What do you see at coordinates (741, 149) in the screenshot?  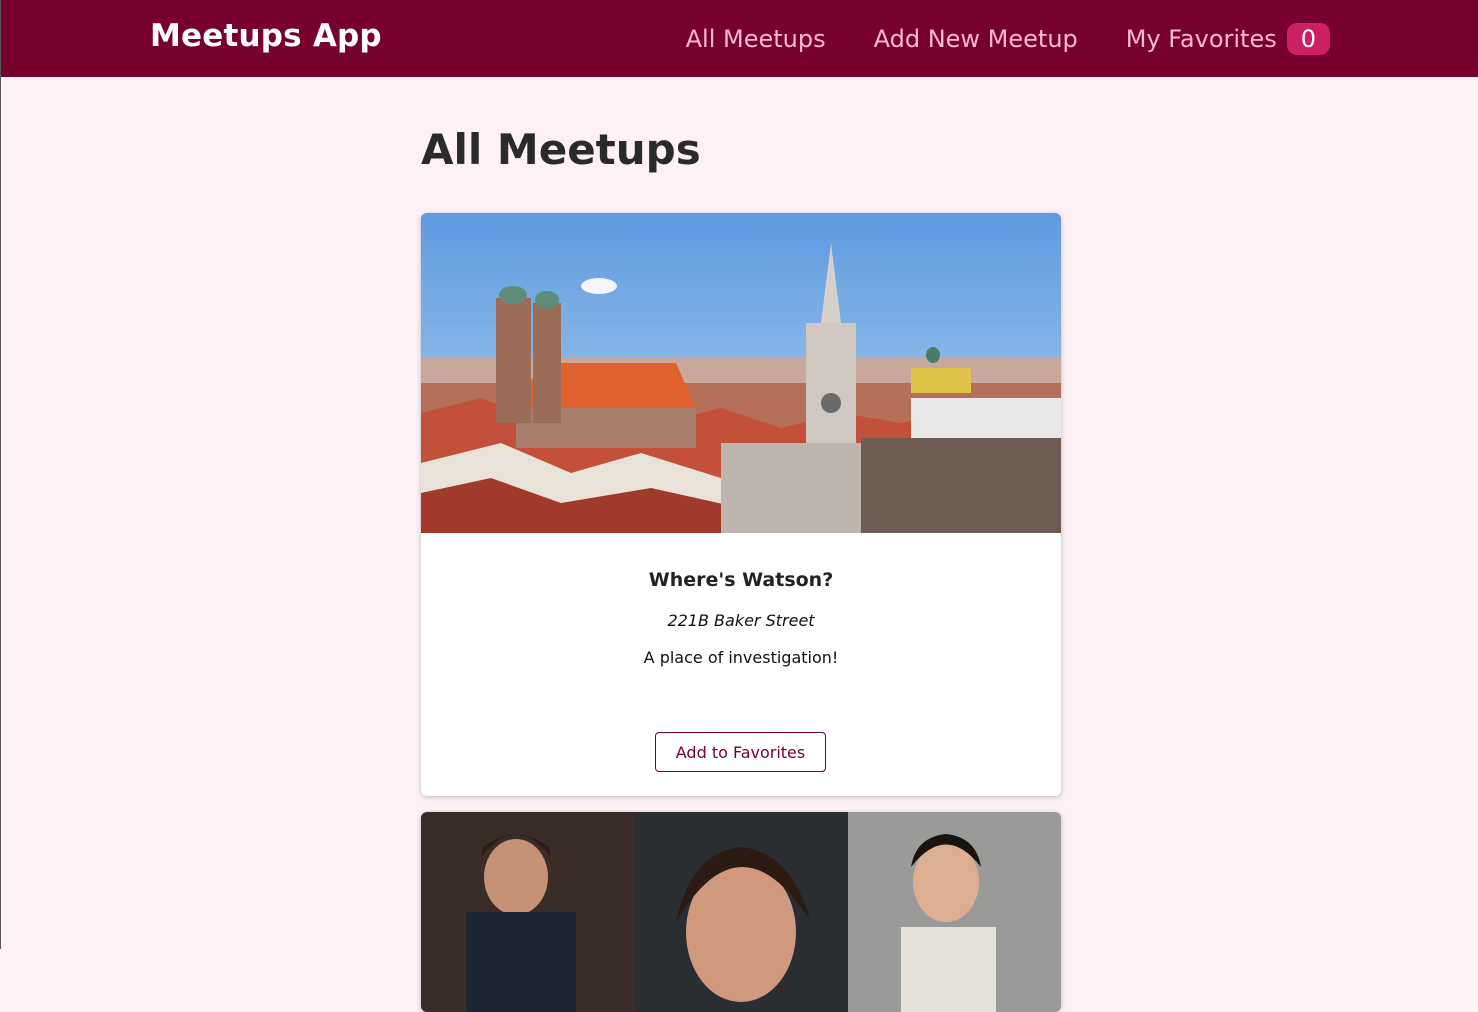 I see `main-section: All Meetups` at bounding box center [741, 149].